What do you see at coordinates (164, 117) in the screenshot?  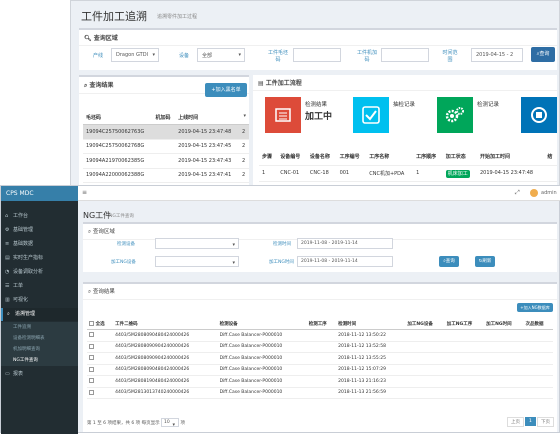 I see `col-header: 机加码` at bounding box center [164, 117].